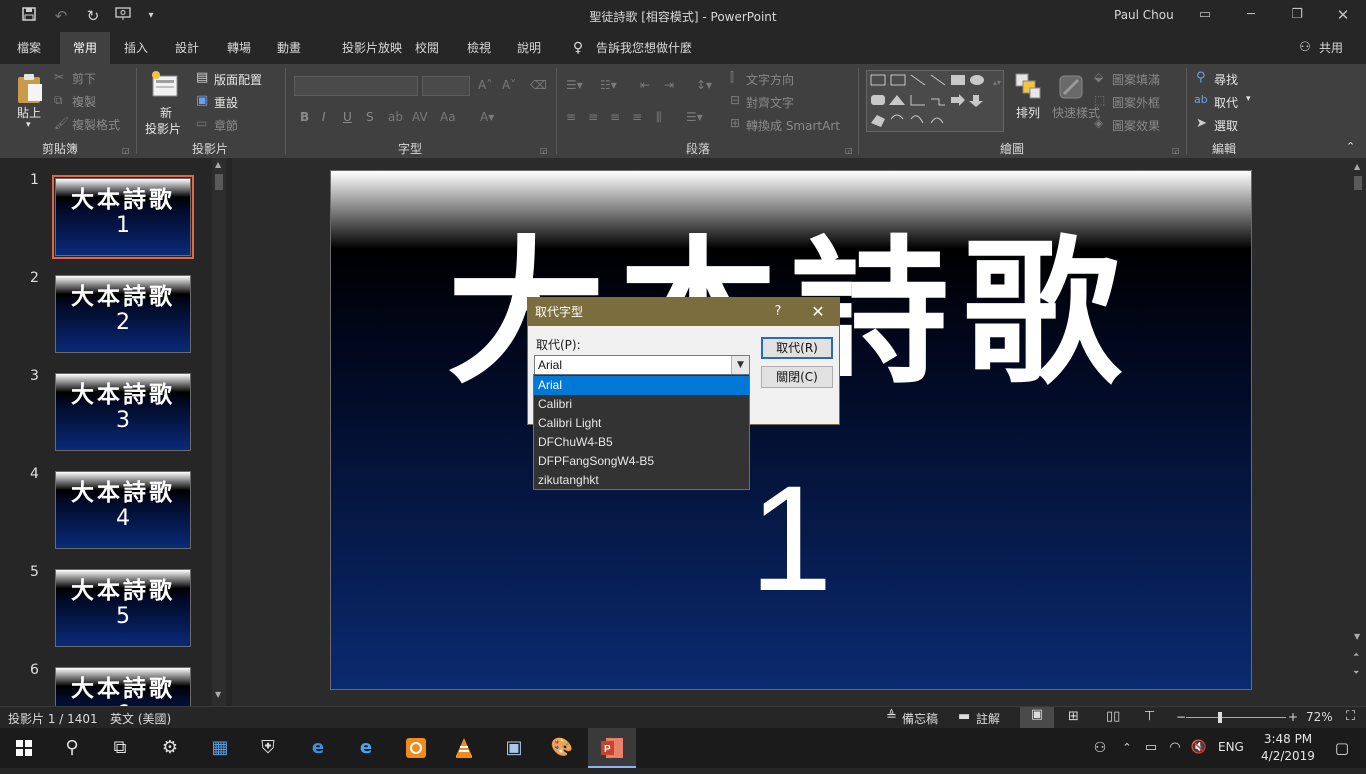  Describe the element at coordinates (793, 125) in the screenshot. I see `smartart-button: 轉換成 SmartArt` at that location.